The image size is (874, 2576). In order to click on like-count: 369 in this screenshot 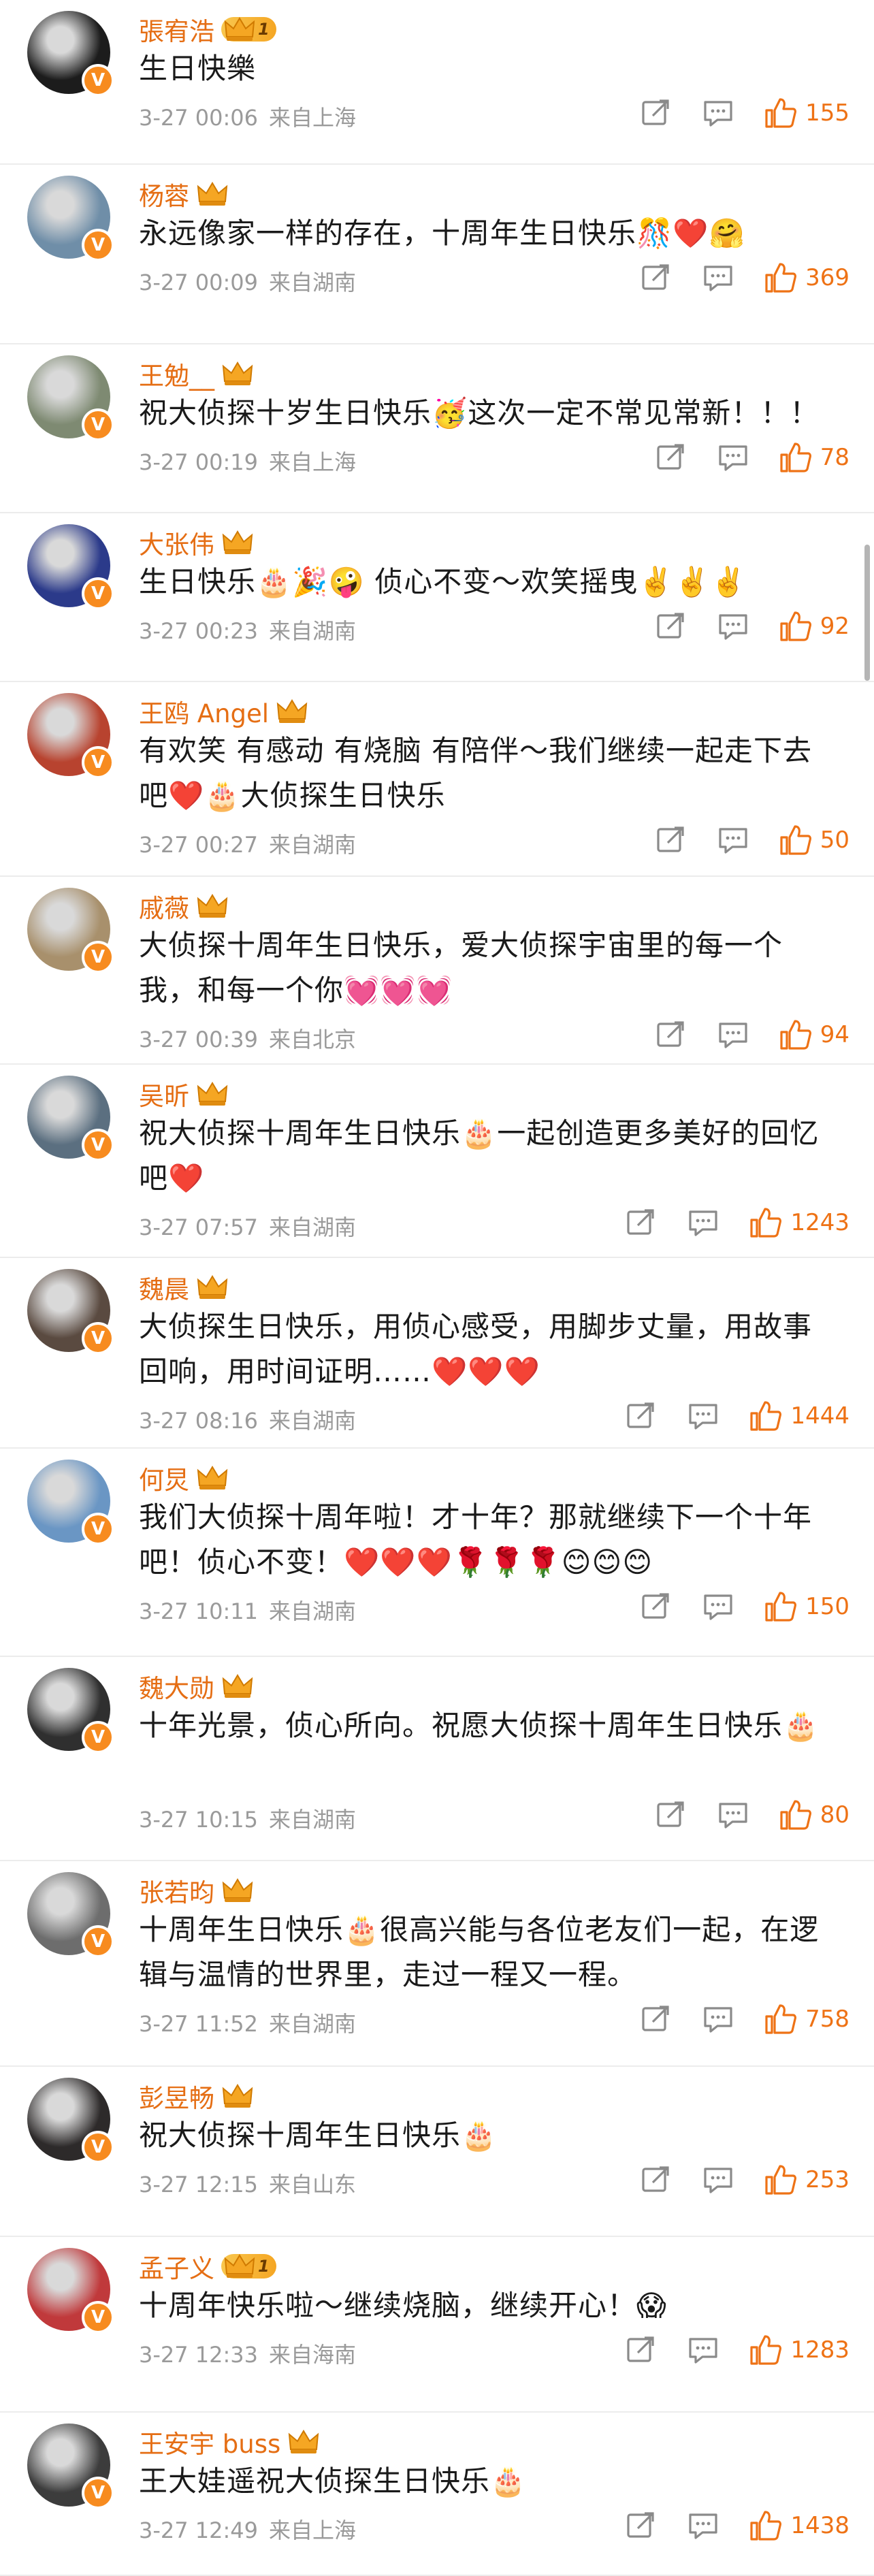, I will do `click(827, 278)`.